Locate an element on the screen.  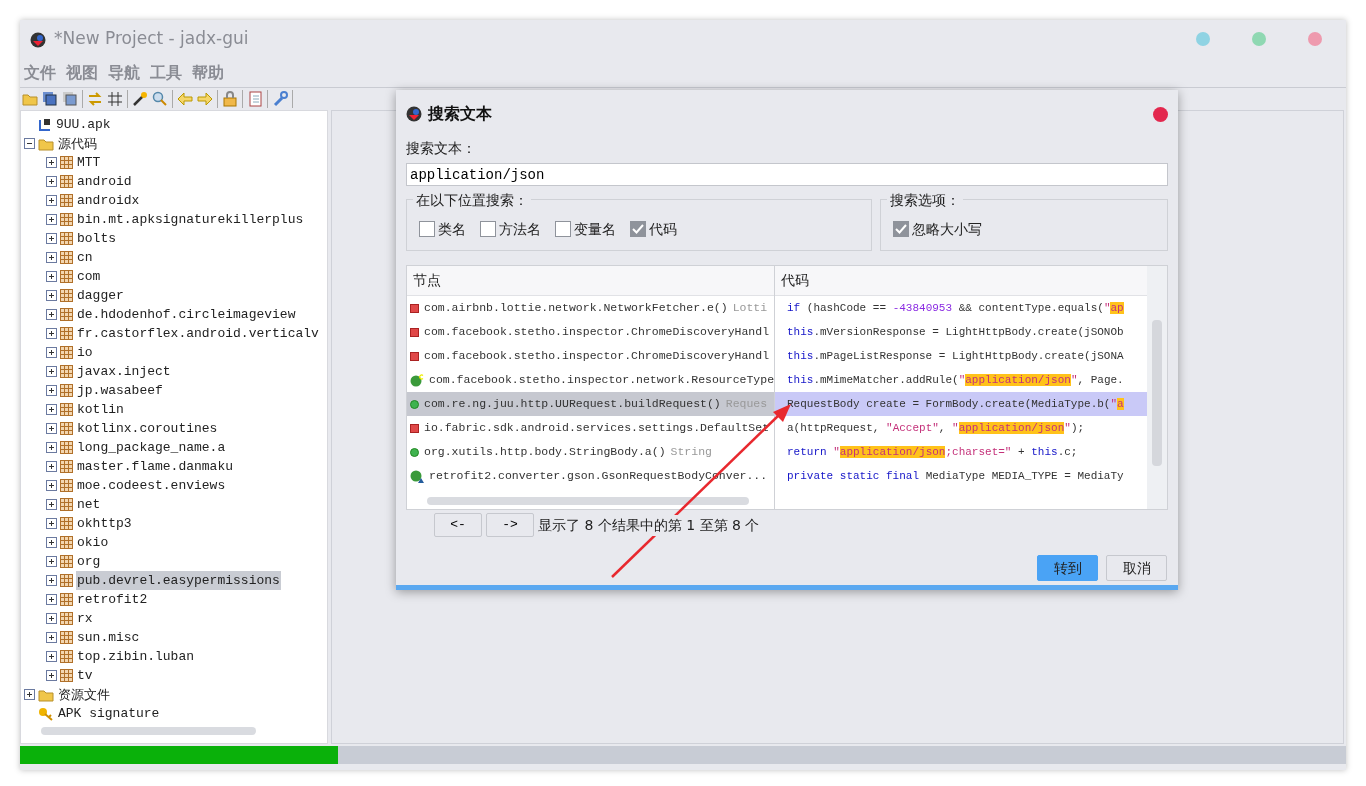
code-line: private static final MediaType MEDIA_TYPE = MediaTy is located at coordinates (961, 476).